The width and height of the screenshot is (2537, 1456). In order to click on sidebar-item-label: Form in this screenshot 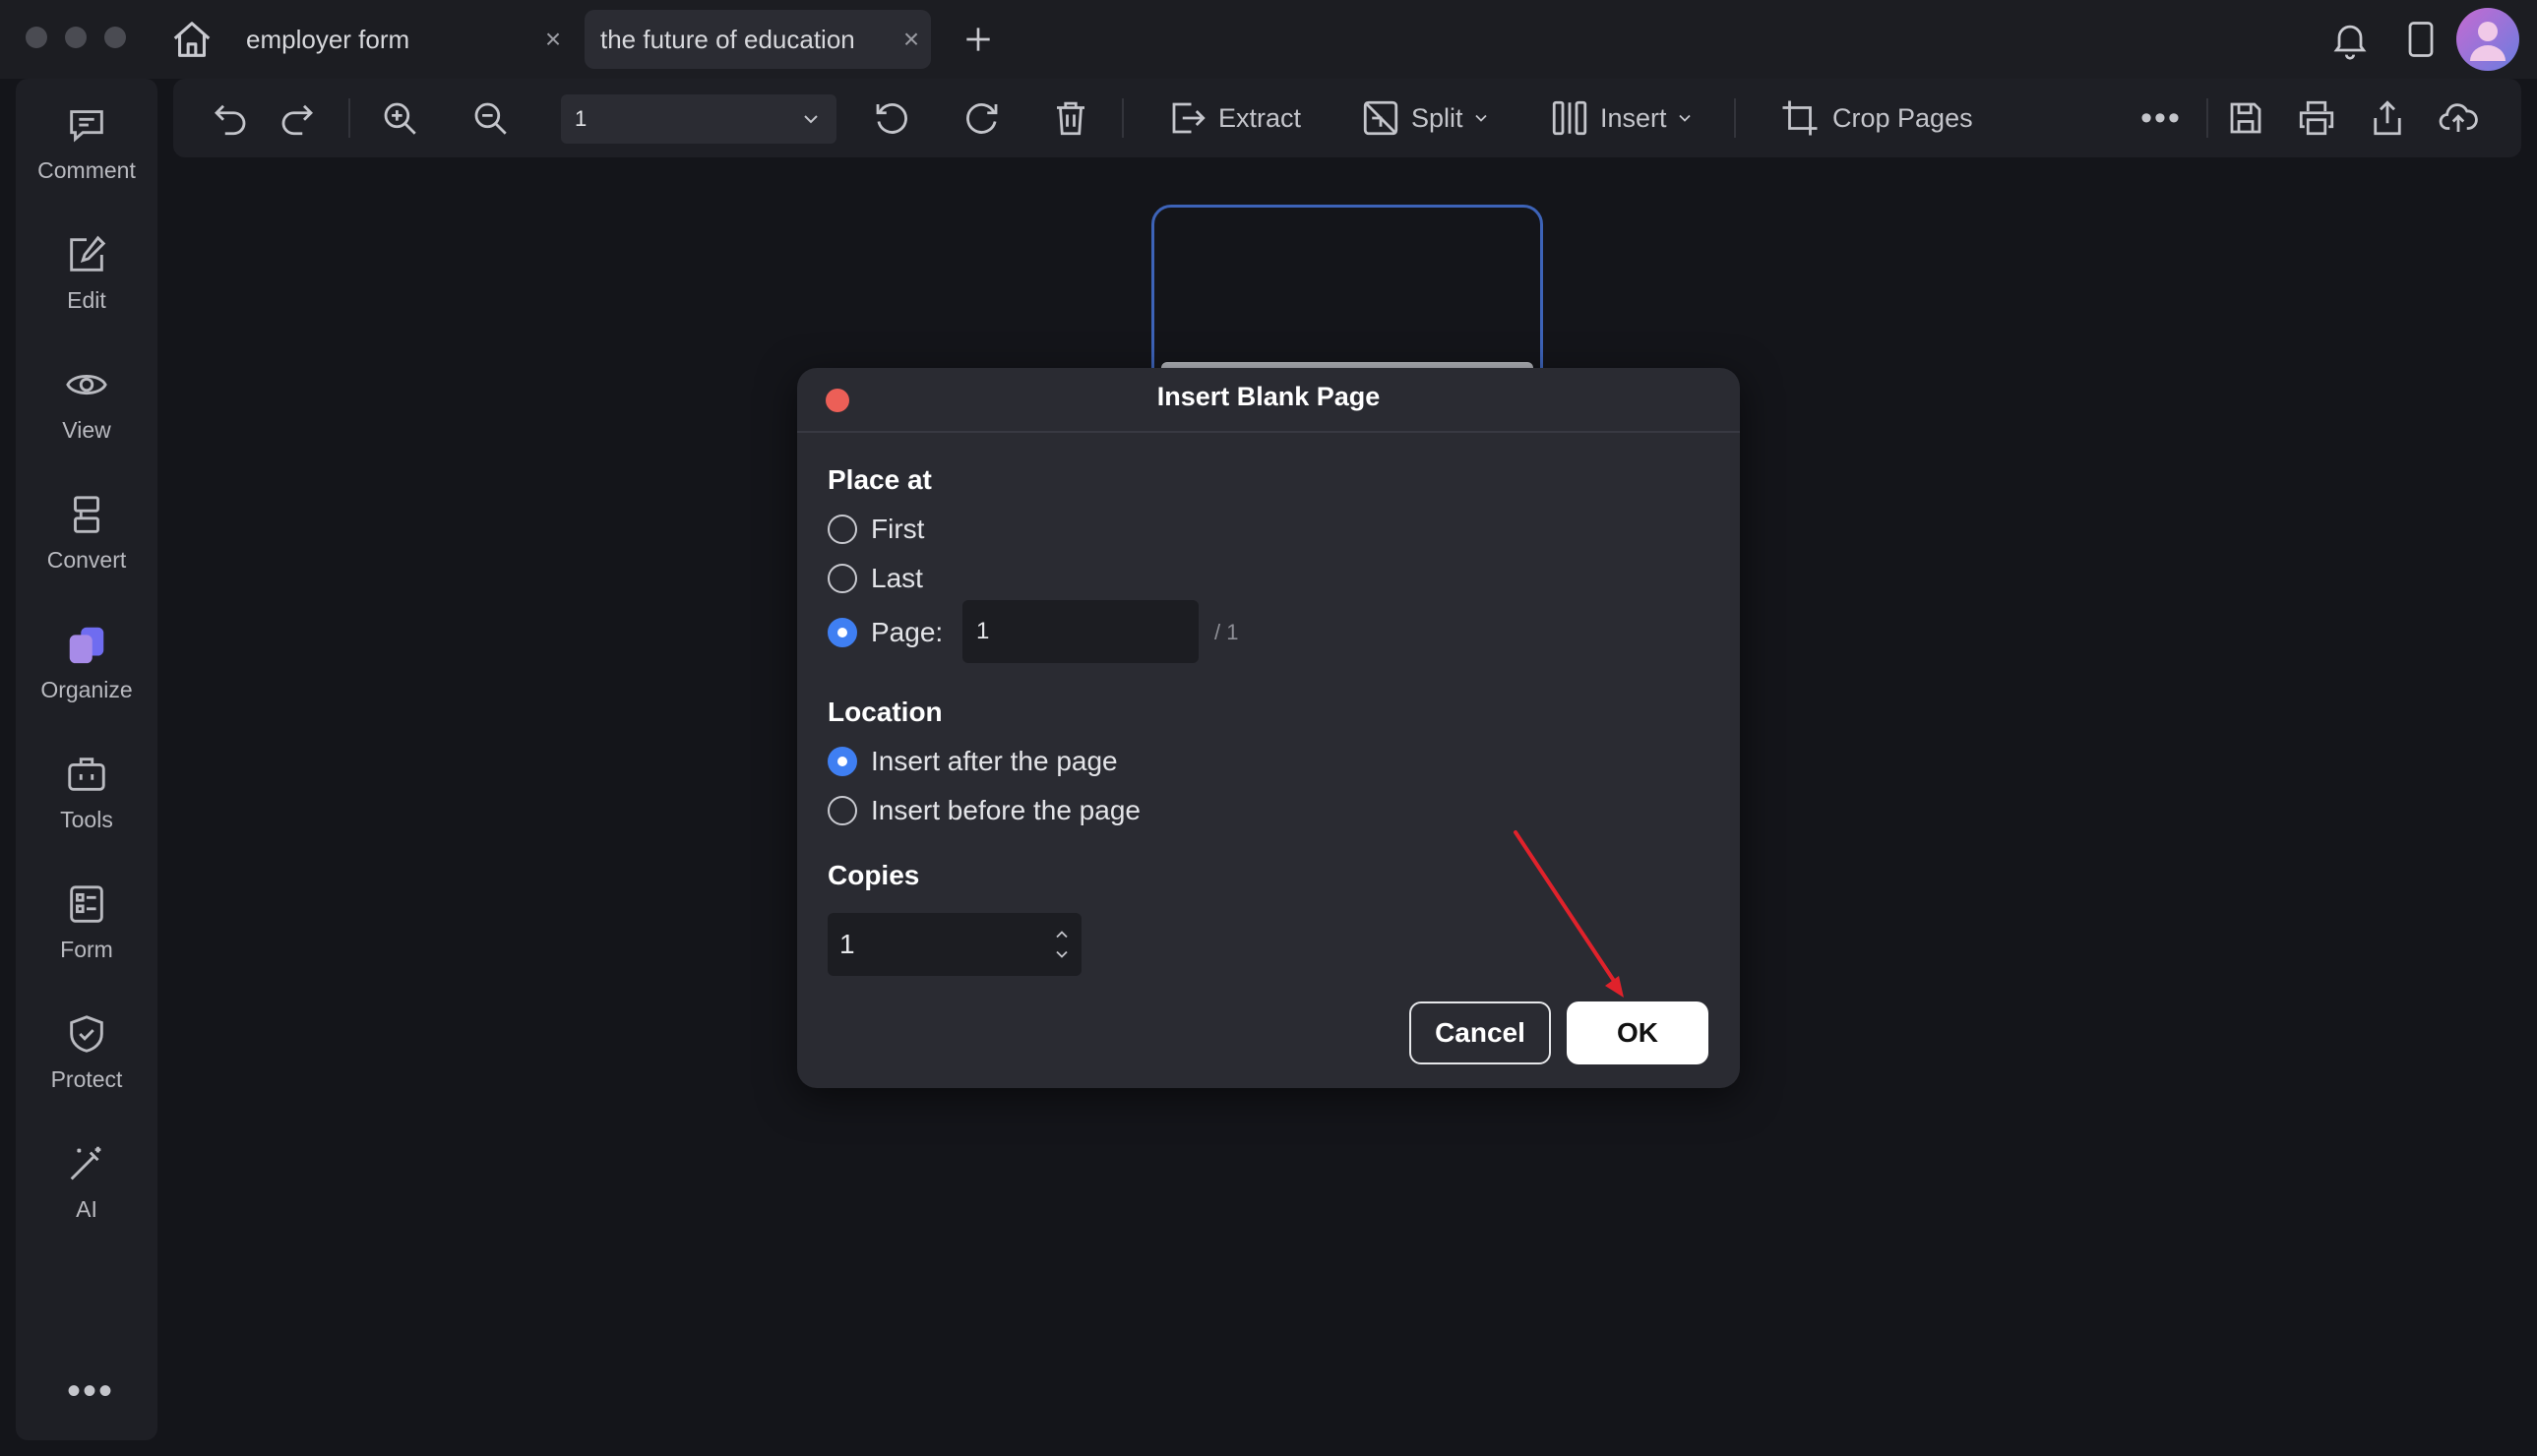, I will do `click(87, 949)`.